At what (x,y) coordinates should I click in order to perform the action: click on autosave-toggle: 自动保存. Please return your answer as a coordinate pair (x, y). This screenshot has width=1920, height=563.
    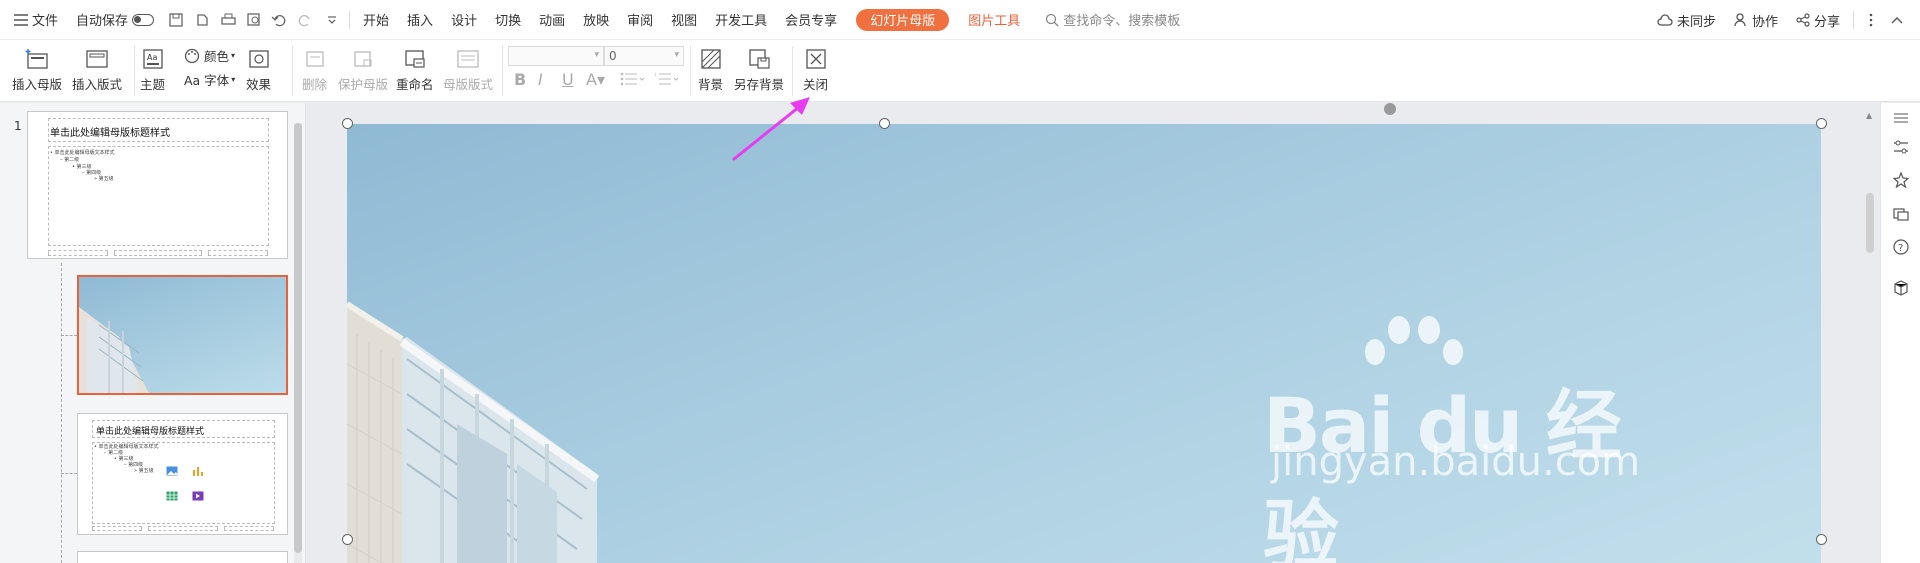
    Looking at the image, I should click on (115, 20).